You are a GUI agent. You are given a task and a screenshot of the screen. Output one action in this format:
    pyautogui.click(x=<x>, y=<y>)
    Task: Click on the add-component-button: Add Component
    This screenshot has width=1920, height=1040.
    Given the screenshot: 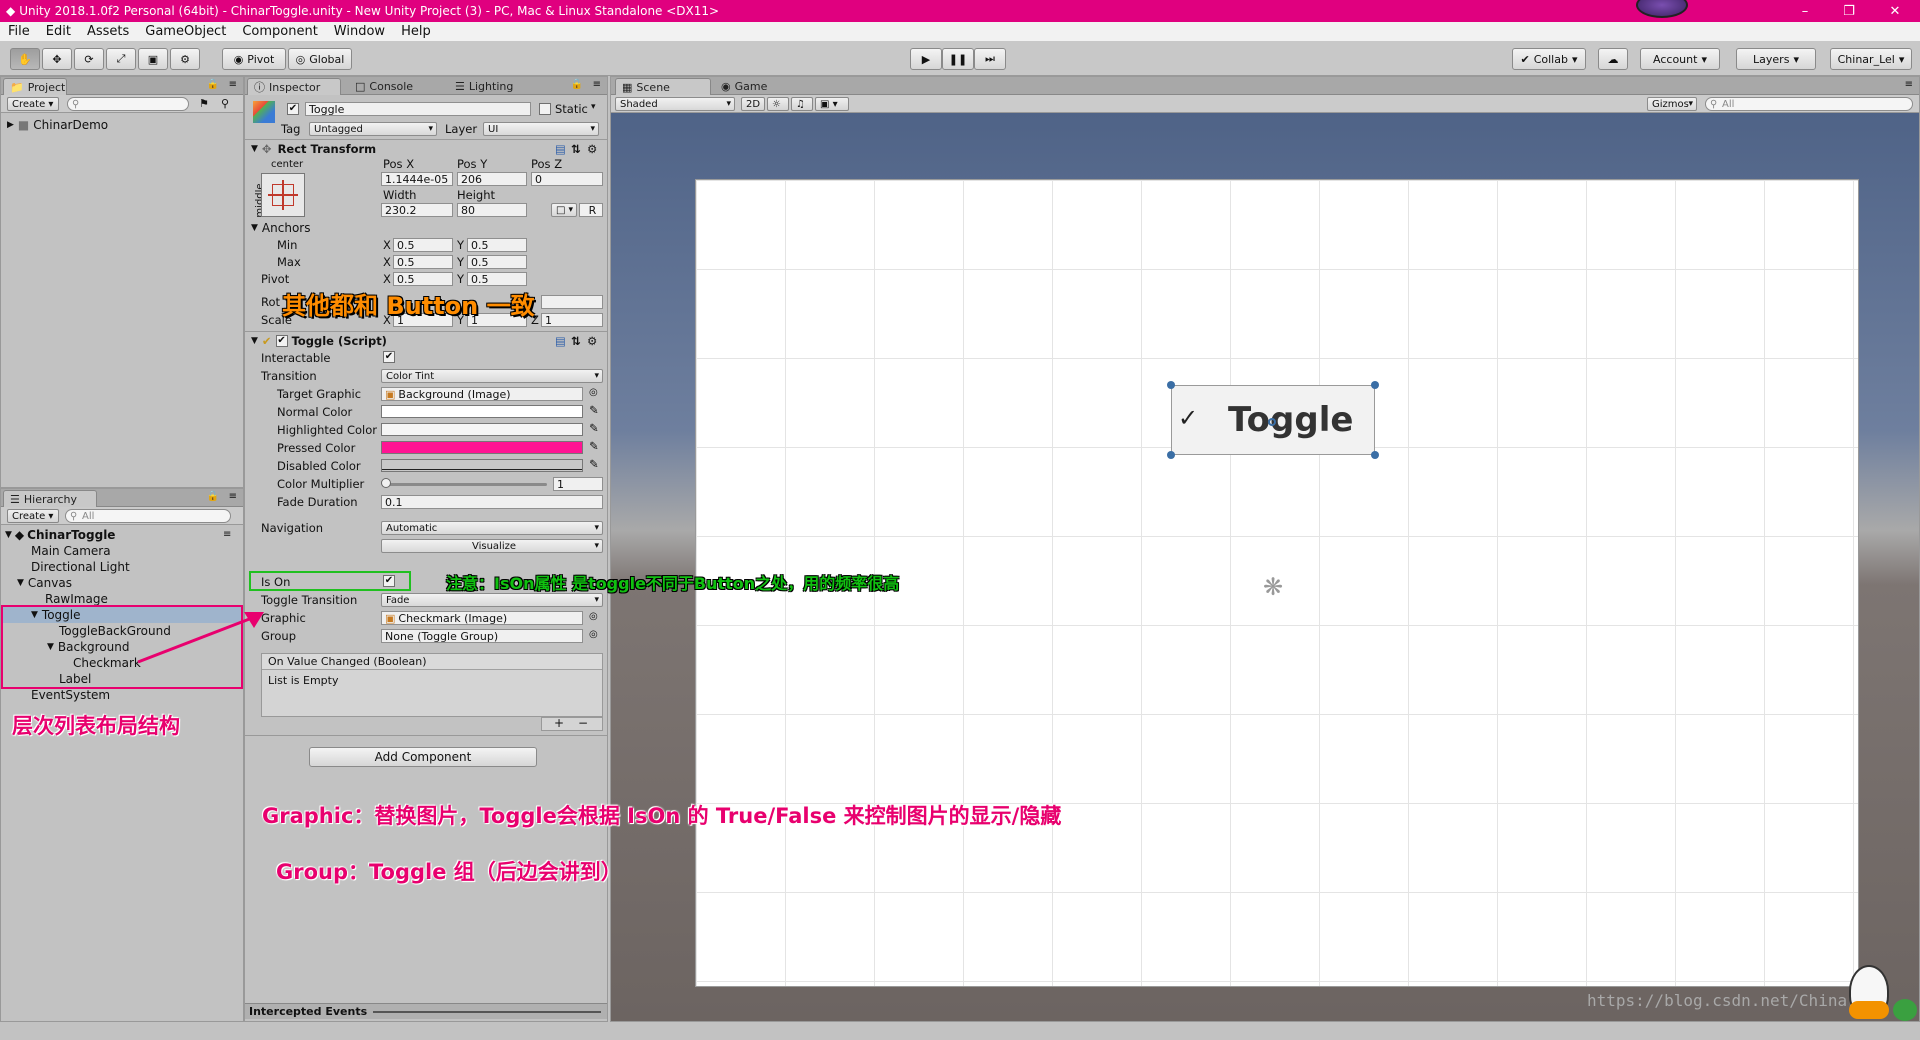 What is the action you would take?
    pyautogui.click(x=423, y=757)
    